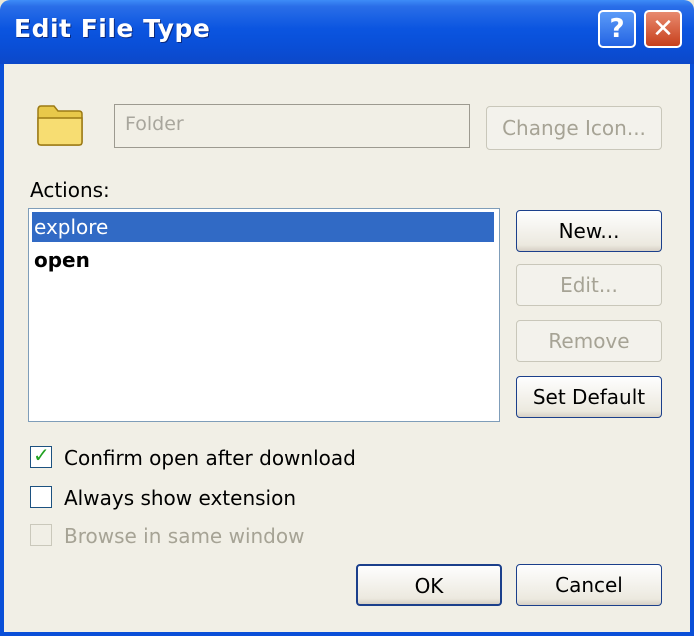 Image resolution: width=694 pixels, height=636 pixels. What do you see at coordinates (210, 458) in the screenshot?
I see `confirm-open-label: Confirm open after download` at bounding box center [210, 458].